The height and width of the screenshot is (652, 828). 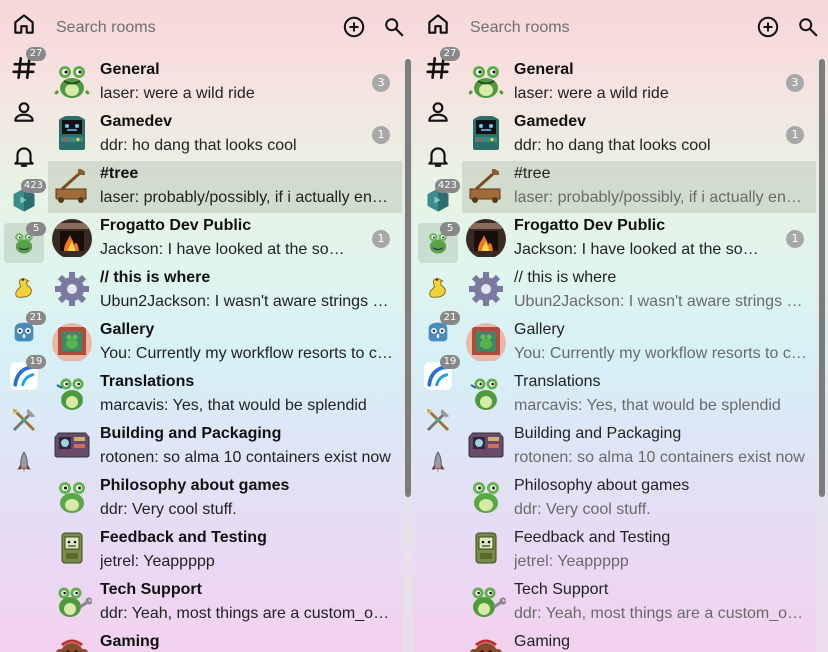 What do you see at coordinates (557, 381) in the screenshot?
I see `room-name: Translations` at bounding box center [557, 381].